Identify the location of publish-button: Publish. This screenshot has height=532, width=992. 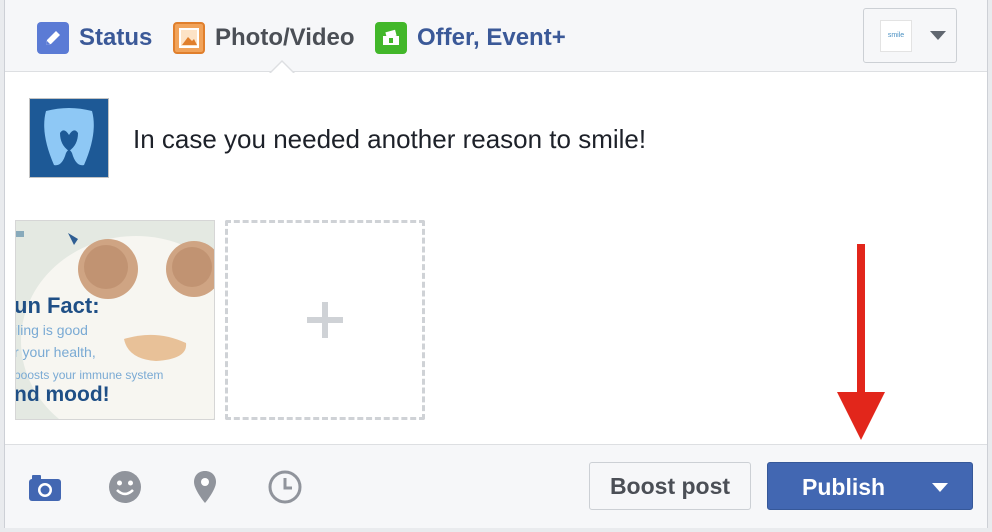
(870, 486).